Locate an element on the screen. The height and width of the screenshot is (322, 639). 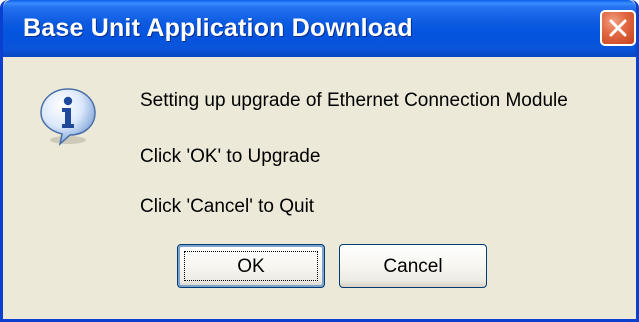
message-ok-instruction: Click 'OK' to Upgrade is located at coordinates (230, 156).